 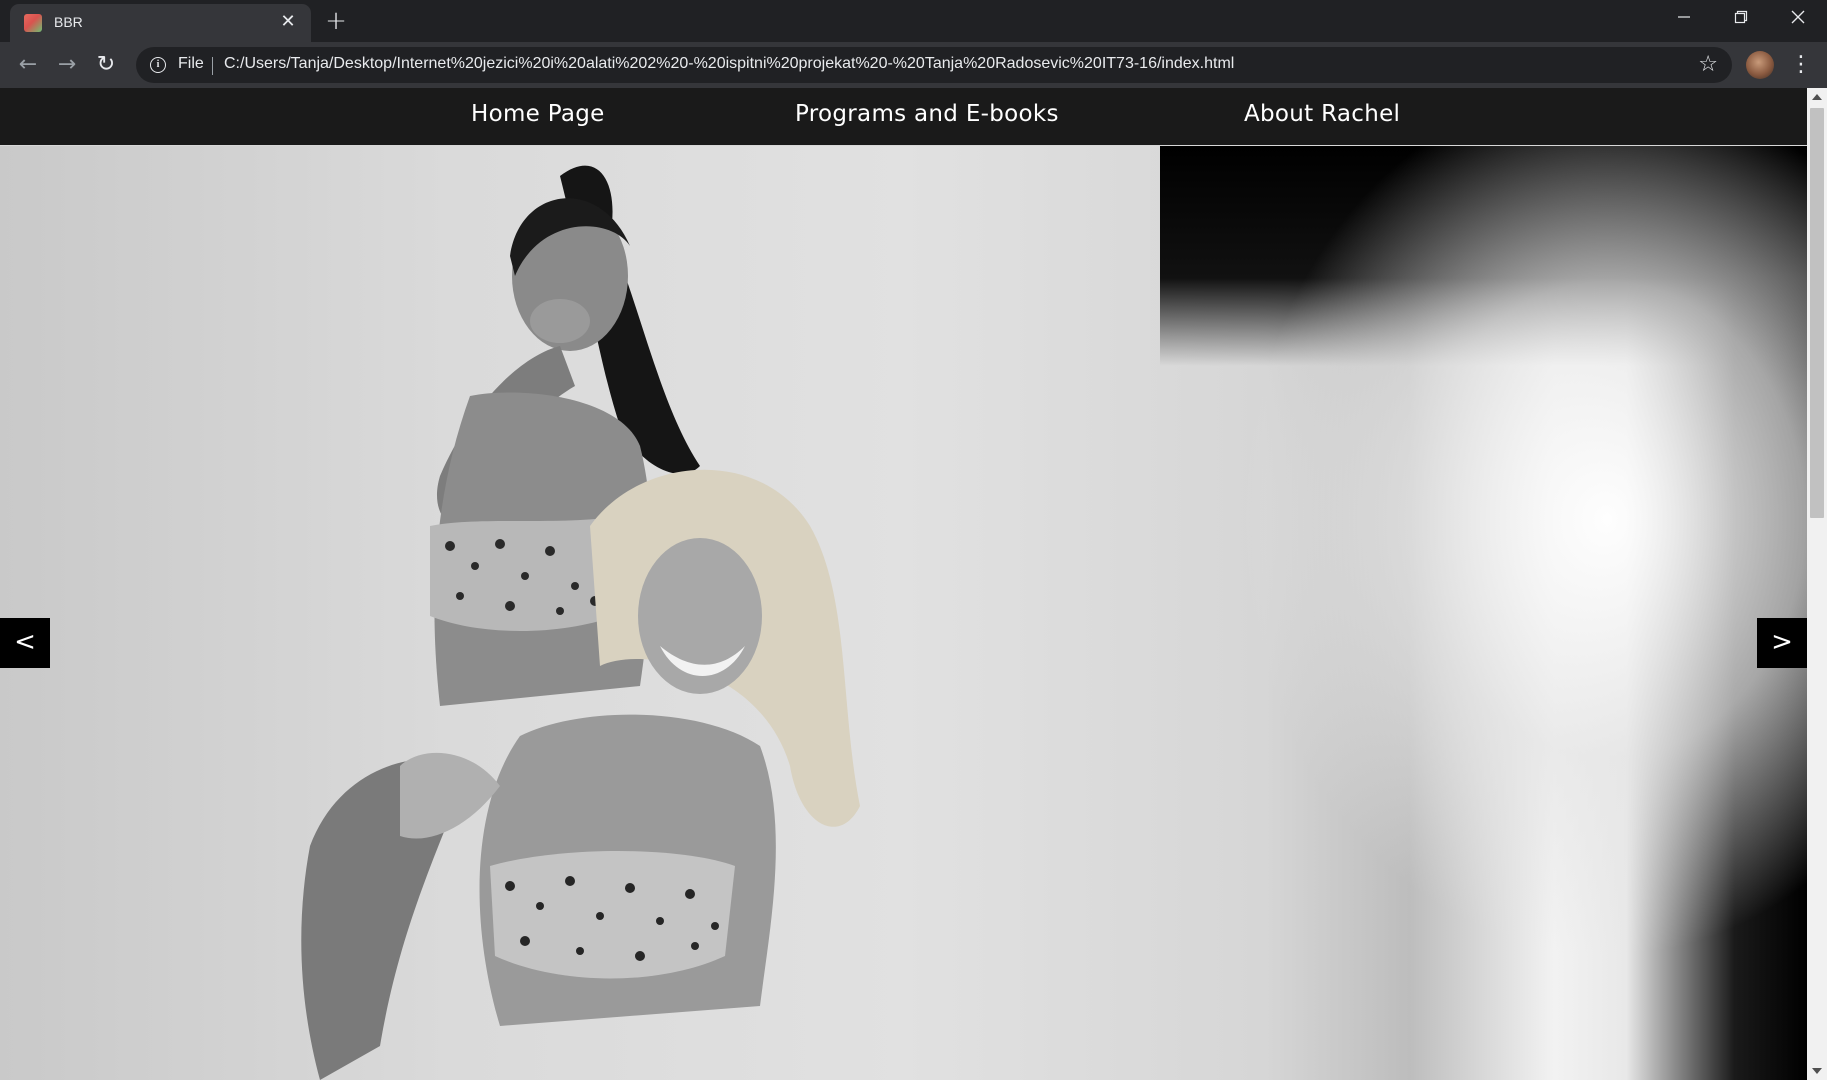 I want to click on url-scheme: File, so click(x=191, y=63).